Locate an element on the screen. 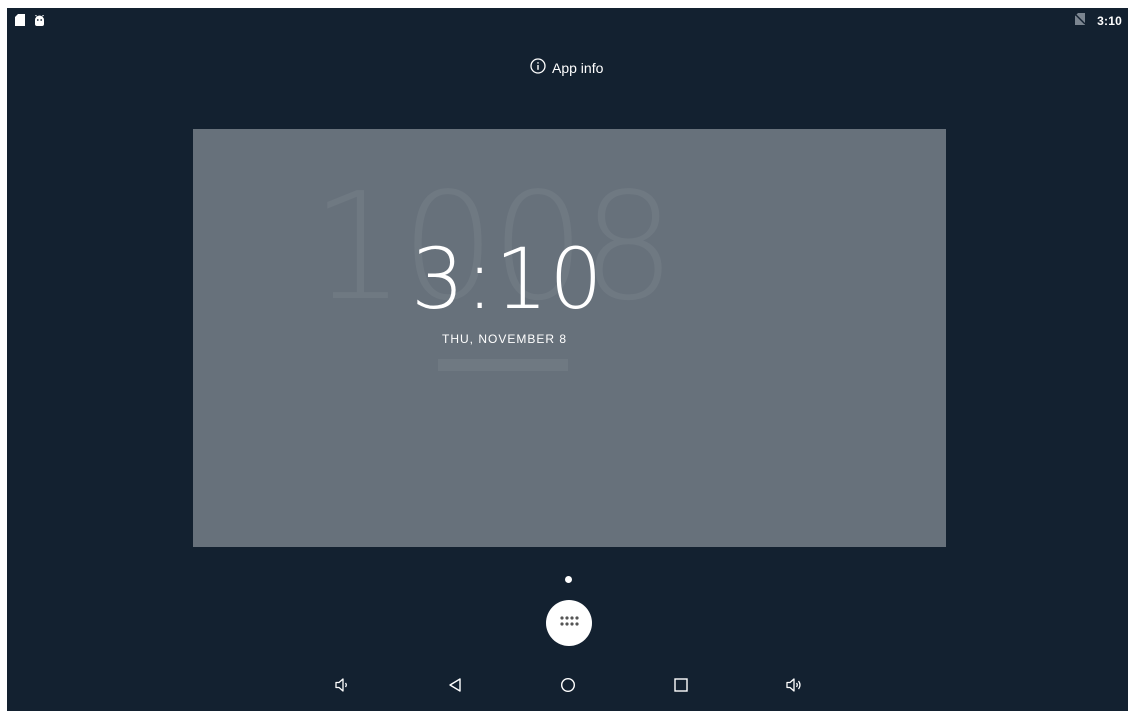 This screenshot has width=1128, height=711. system-status: 3:10 is located at coordinates (1098, 21).